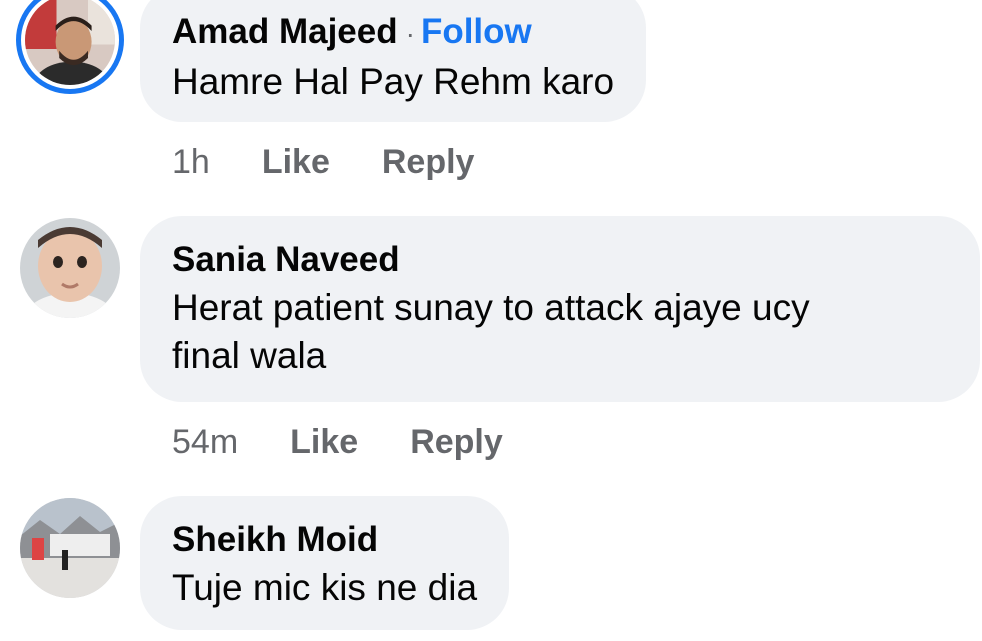 The width and height of the screenshot is (982, 641). I want to click on timestamp: 1h, so click(191, 162).